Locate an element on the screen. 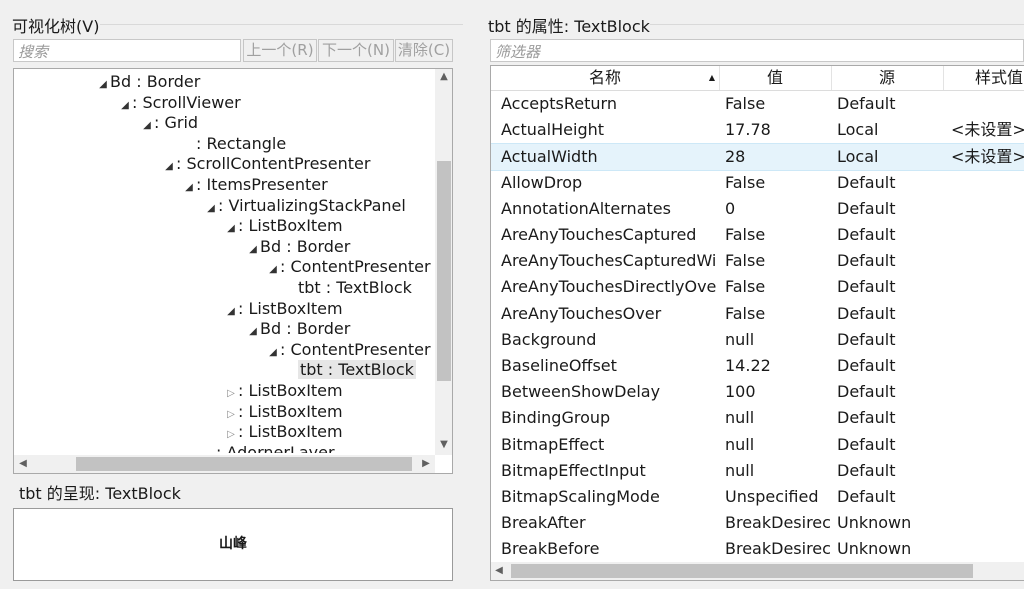  property-source-cell: Local is located at coordinates (858, 130).